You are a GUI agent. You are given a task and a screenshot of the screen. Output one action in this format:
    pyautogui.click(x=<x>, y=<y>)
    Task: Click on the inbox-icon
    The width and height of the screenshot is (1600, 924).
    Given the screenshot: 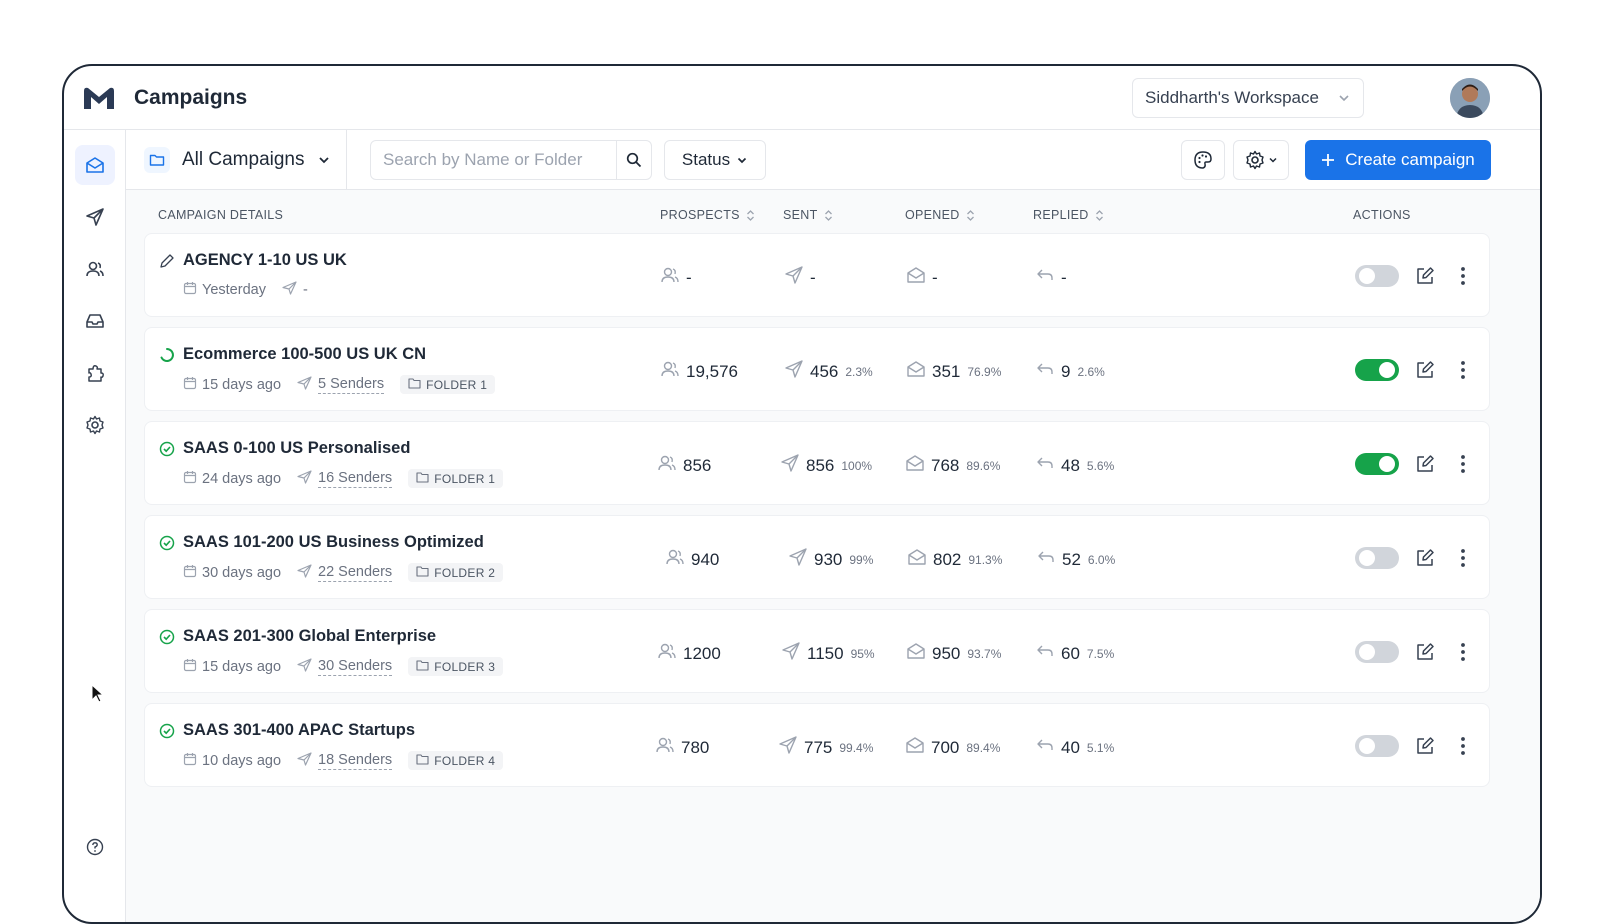 What is the action you would take?
    pyautogui.click(x=95, y=321)
    